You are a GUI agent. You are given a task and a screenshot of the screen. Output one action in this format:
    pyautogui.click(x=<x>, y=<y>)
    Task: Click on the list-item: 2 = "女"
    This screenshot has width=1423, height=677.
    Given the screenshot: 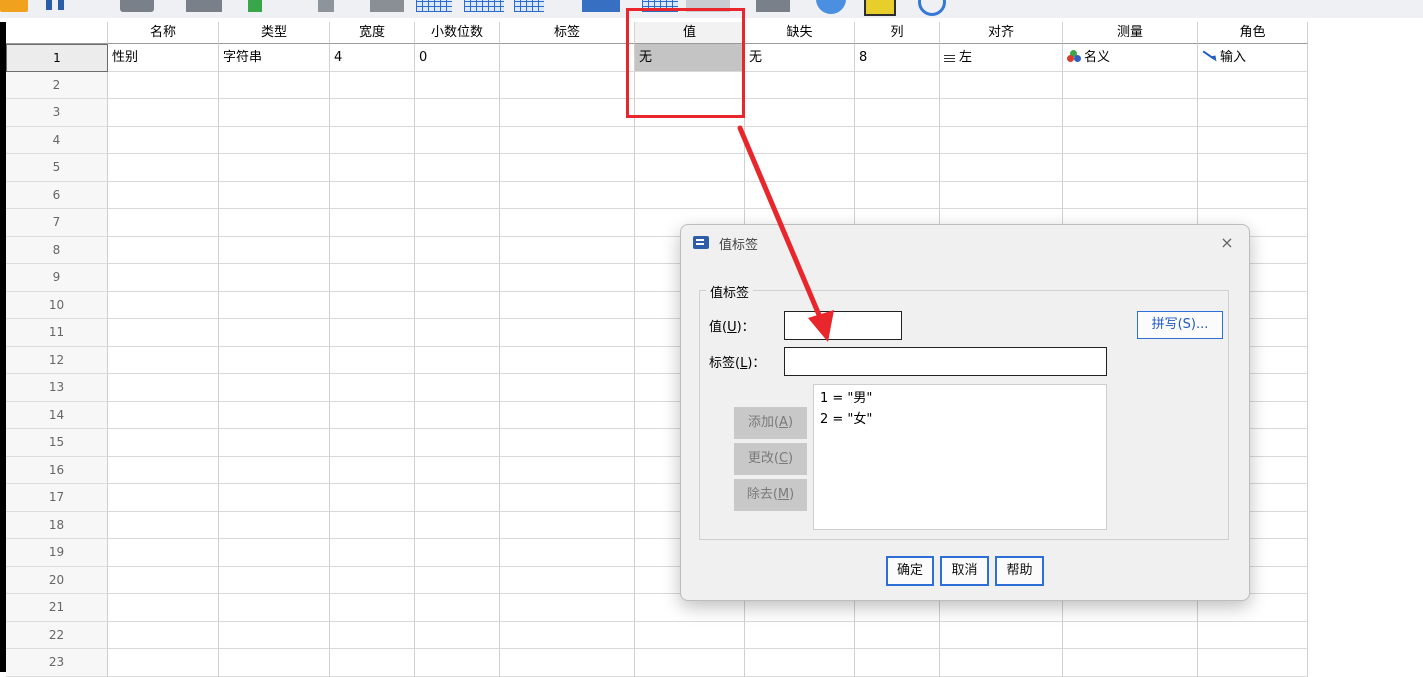 What is the action you would take?
    pyautogui.click(x=960, y=419)
    